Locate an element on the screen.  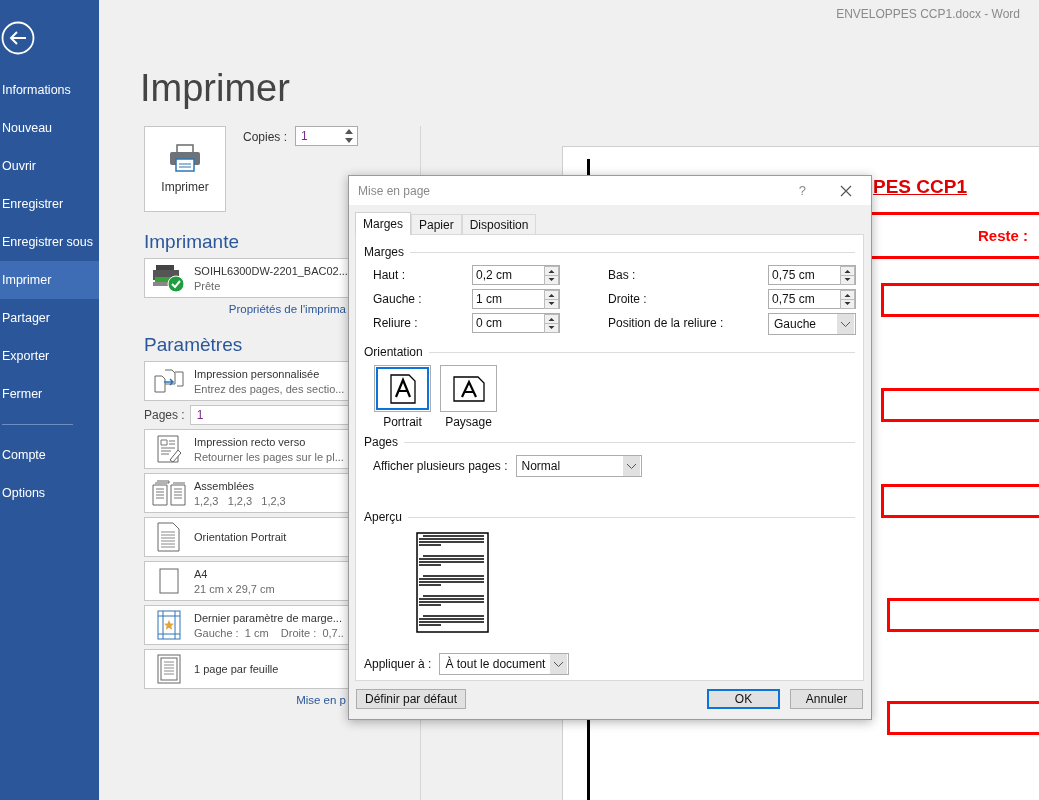
remaining-label: Reste : is located at coordinates (1003, 235).